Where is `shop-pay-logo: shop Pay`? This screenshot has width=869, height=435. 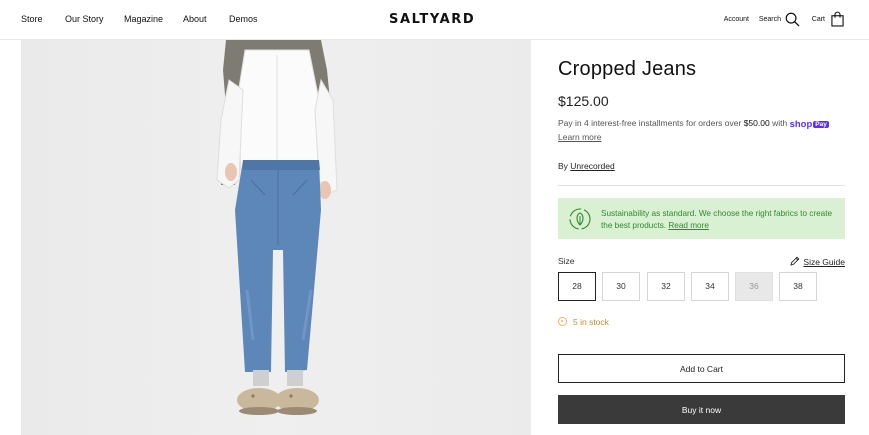 shop-pay-logo: shop Pay is located at coordinates (809, 124).